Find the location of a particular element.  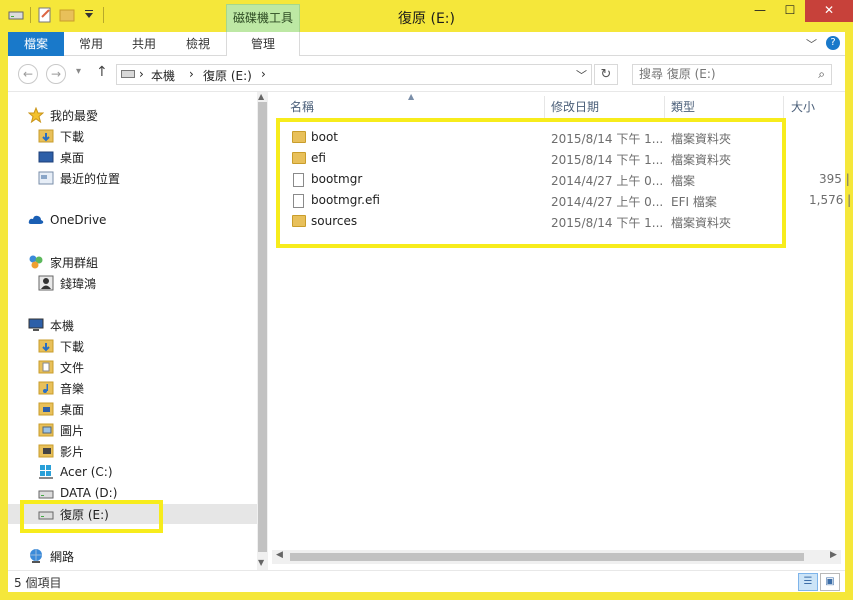

sort-indicator-icon: ▲ is located at coordinates (411, 96).